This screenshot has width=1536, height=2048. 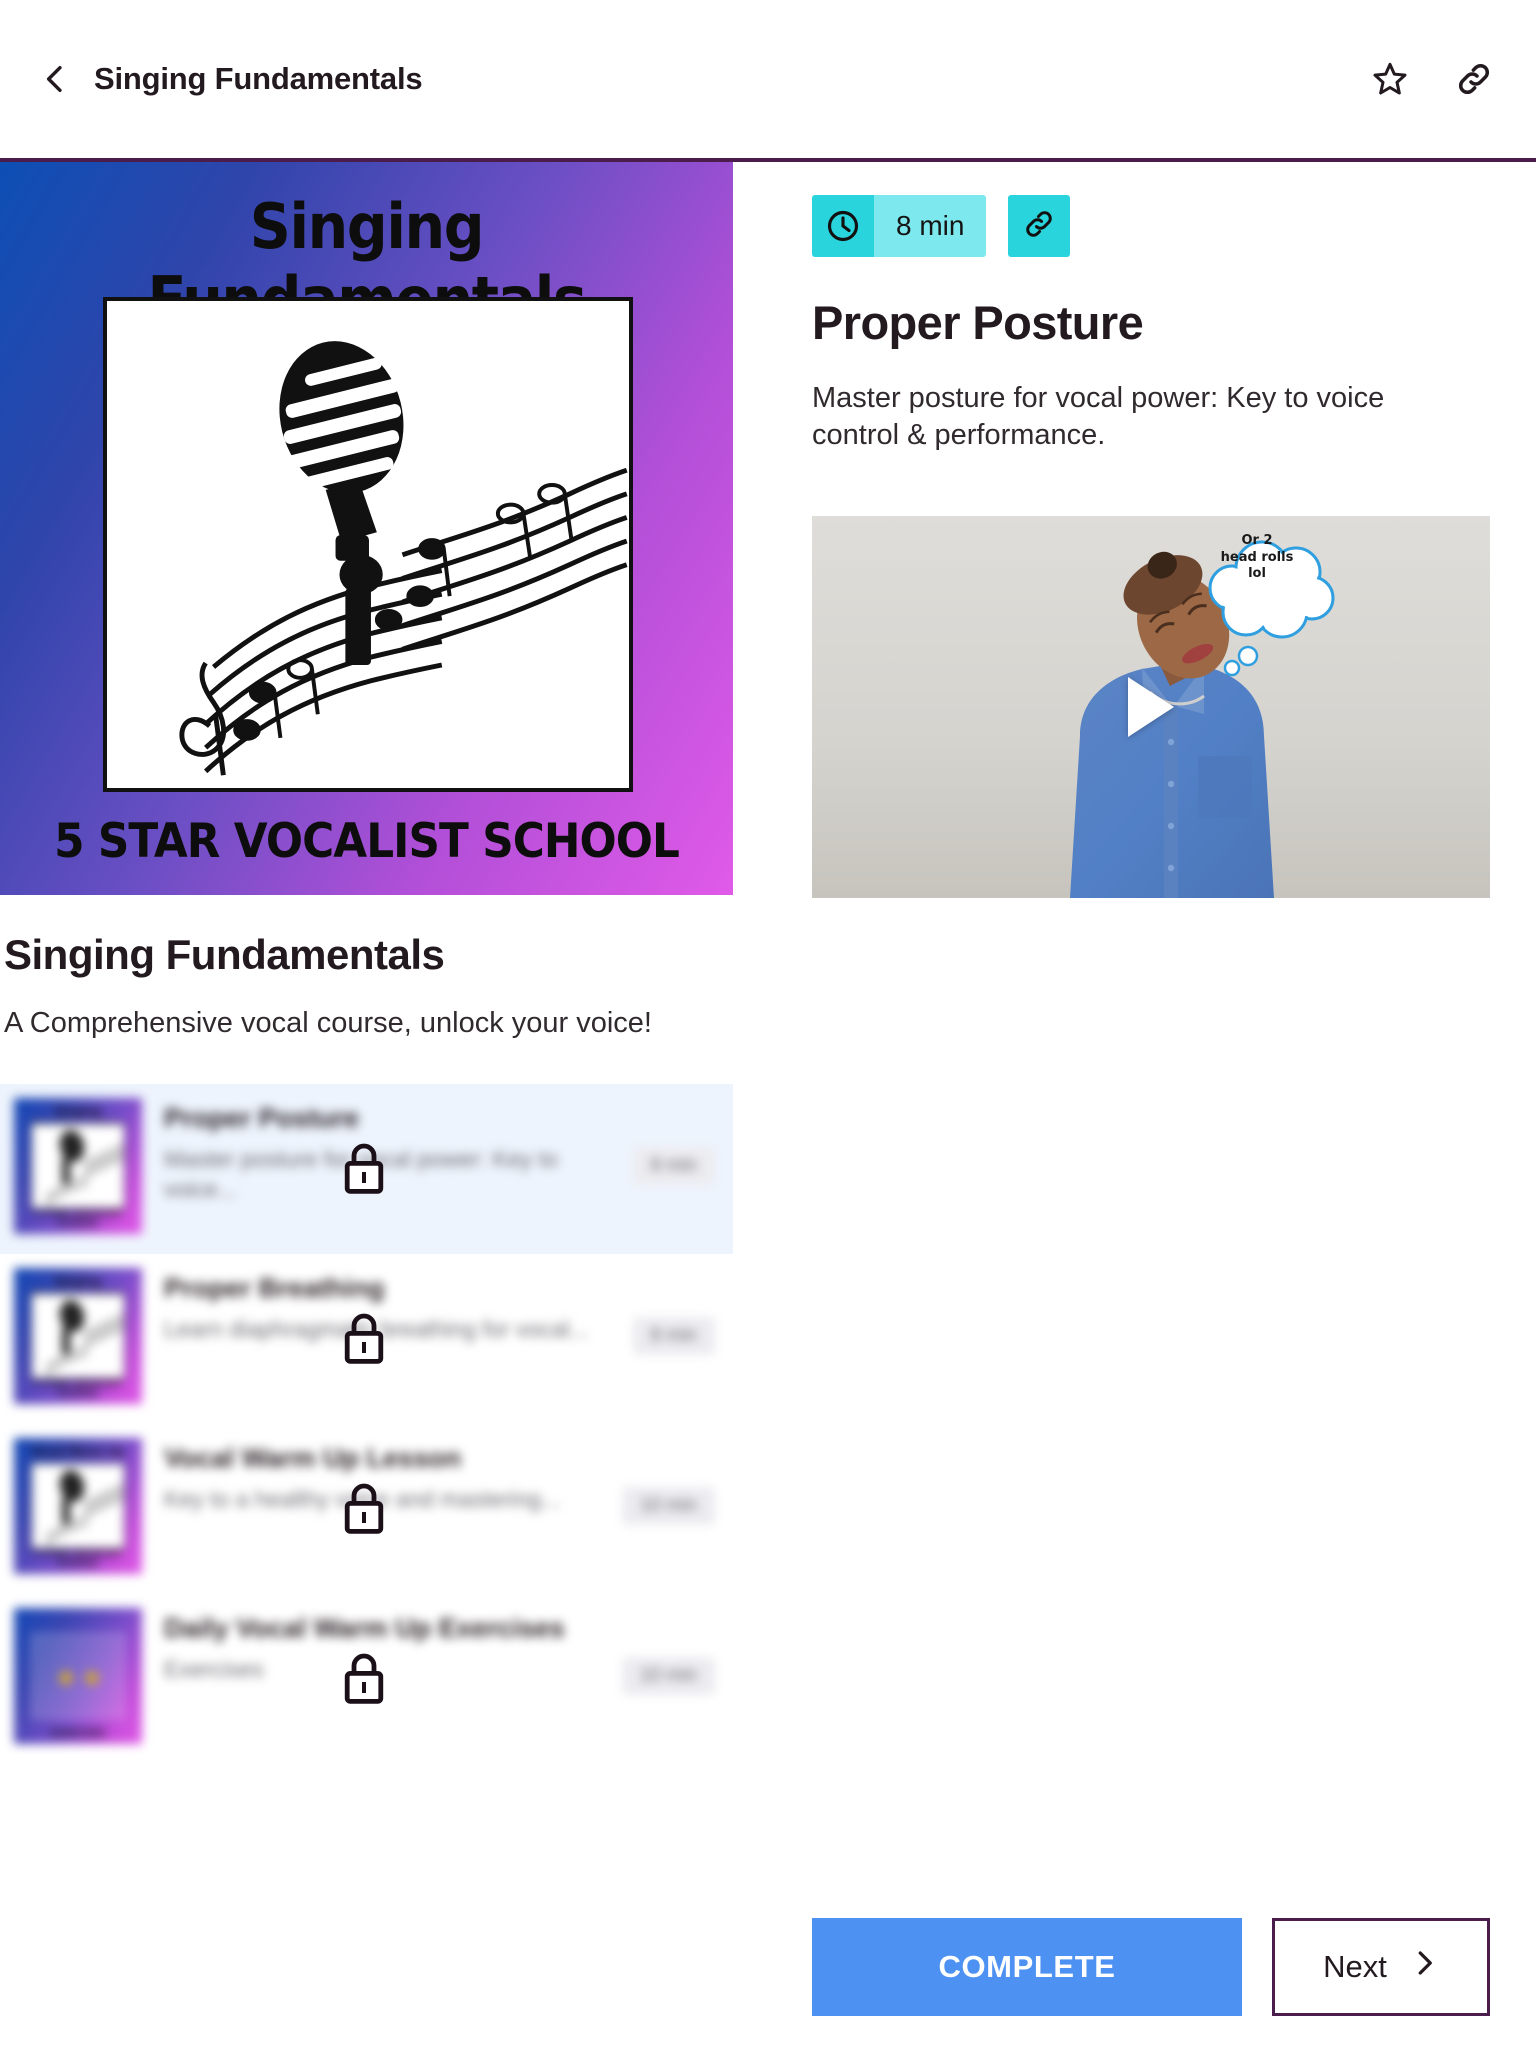 I want to click on back-chevron-icon, so click(x=55, y=79).